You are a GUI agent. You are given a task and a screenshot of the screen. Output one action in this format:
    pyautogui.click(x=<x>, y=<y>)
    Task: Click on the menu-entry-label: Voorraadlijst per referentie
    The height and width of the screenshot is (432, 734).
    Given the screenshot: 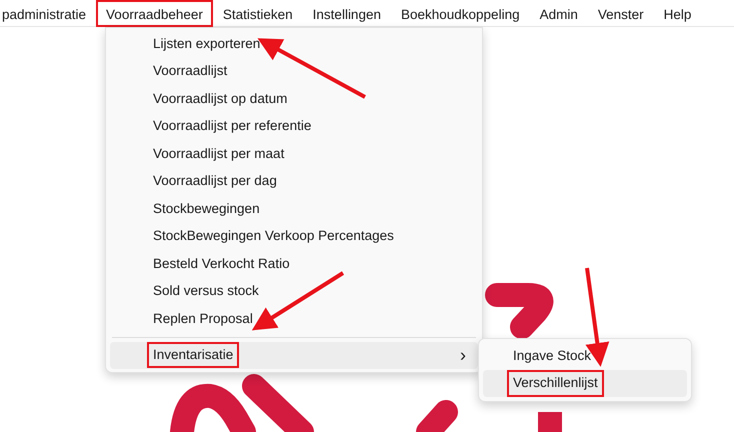 What is the action you would take?
    pyautogui.click(x=232, y=126)
    